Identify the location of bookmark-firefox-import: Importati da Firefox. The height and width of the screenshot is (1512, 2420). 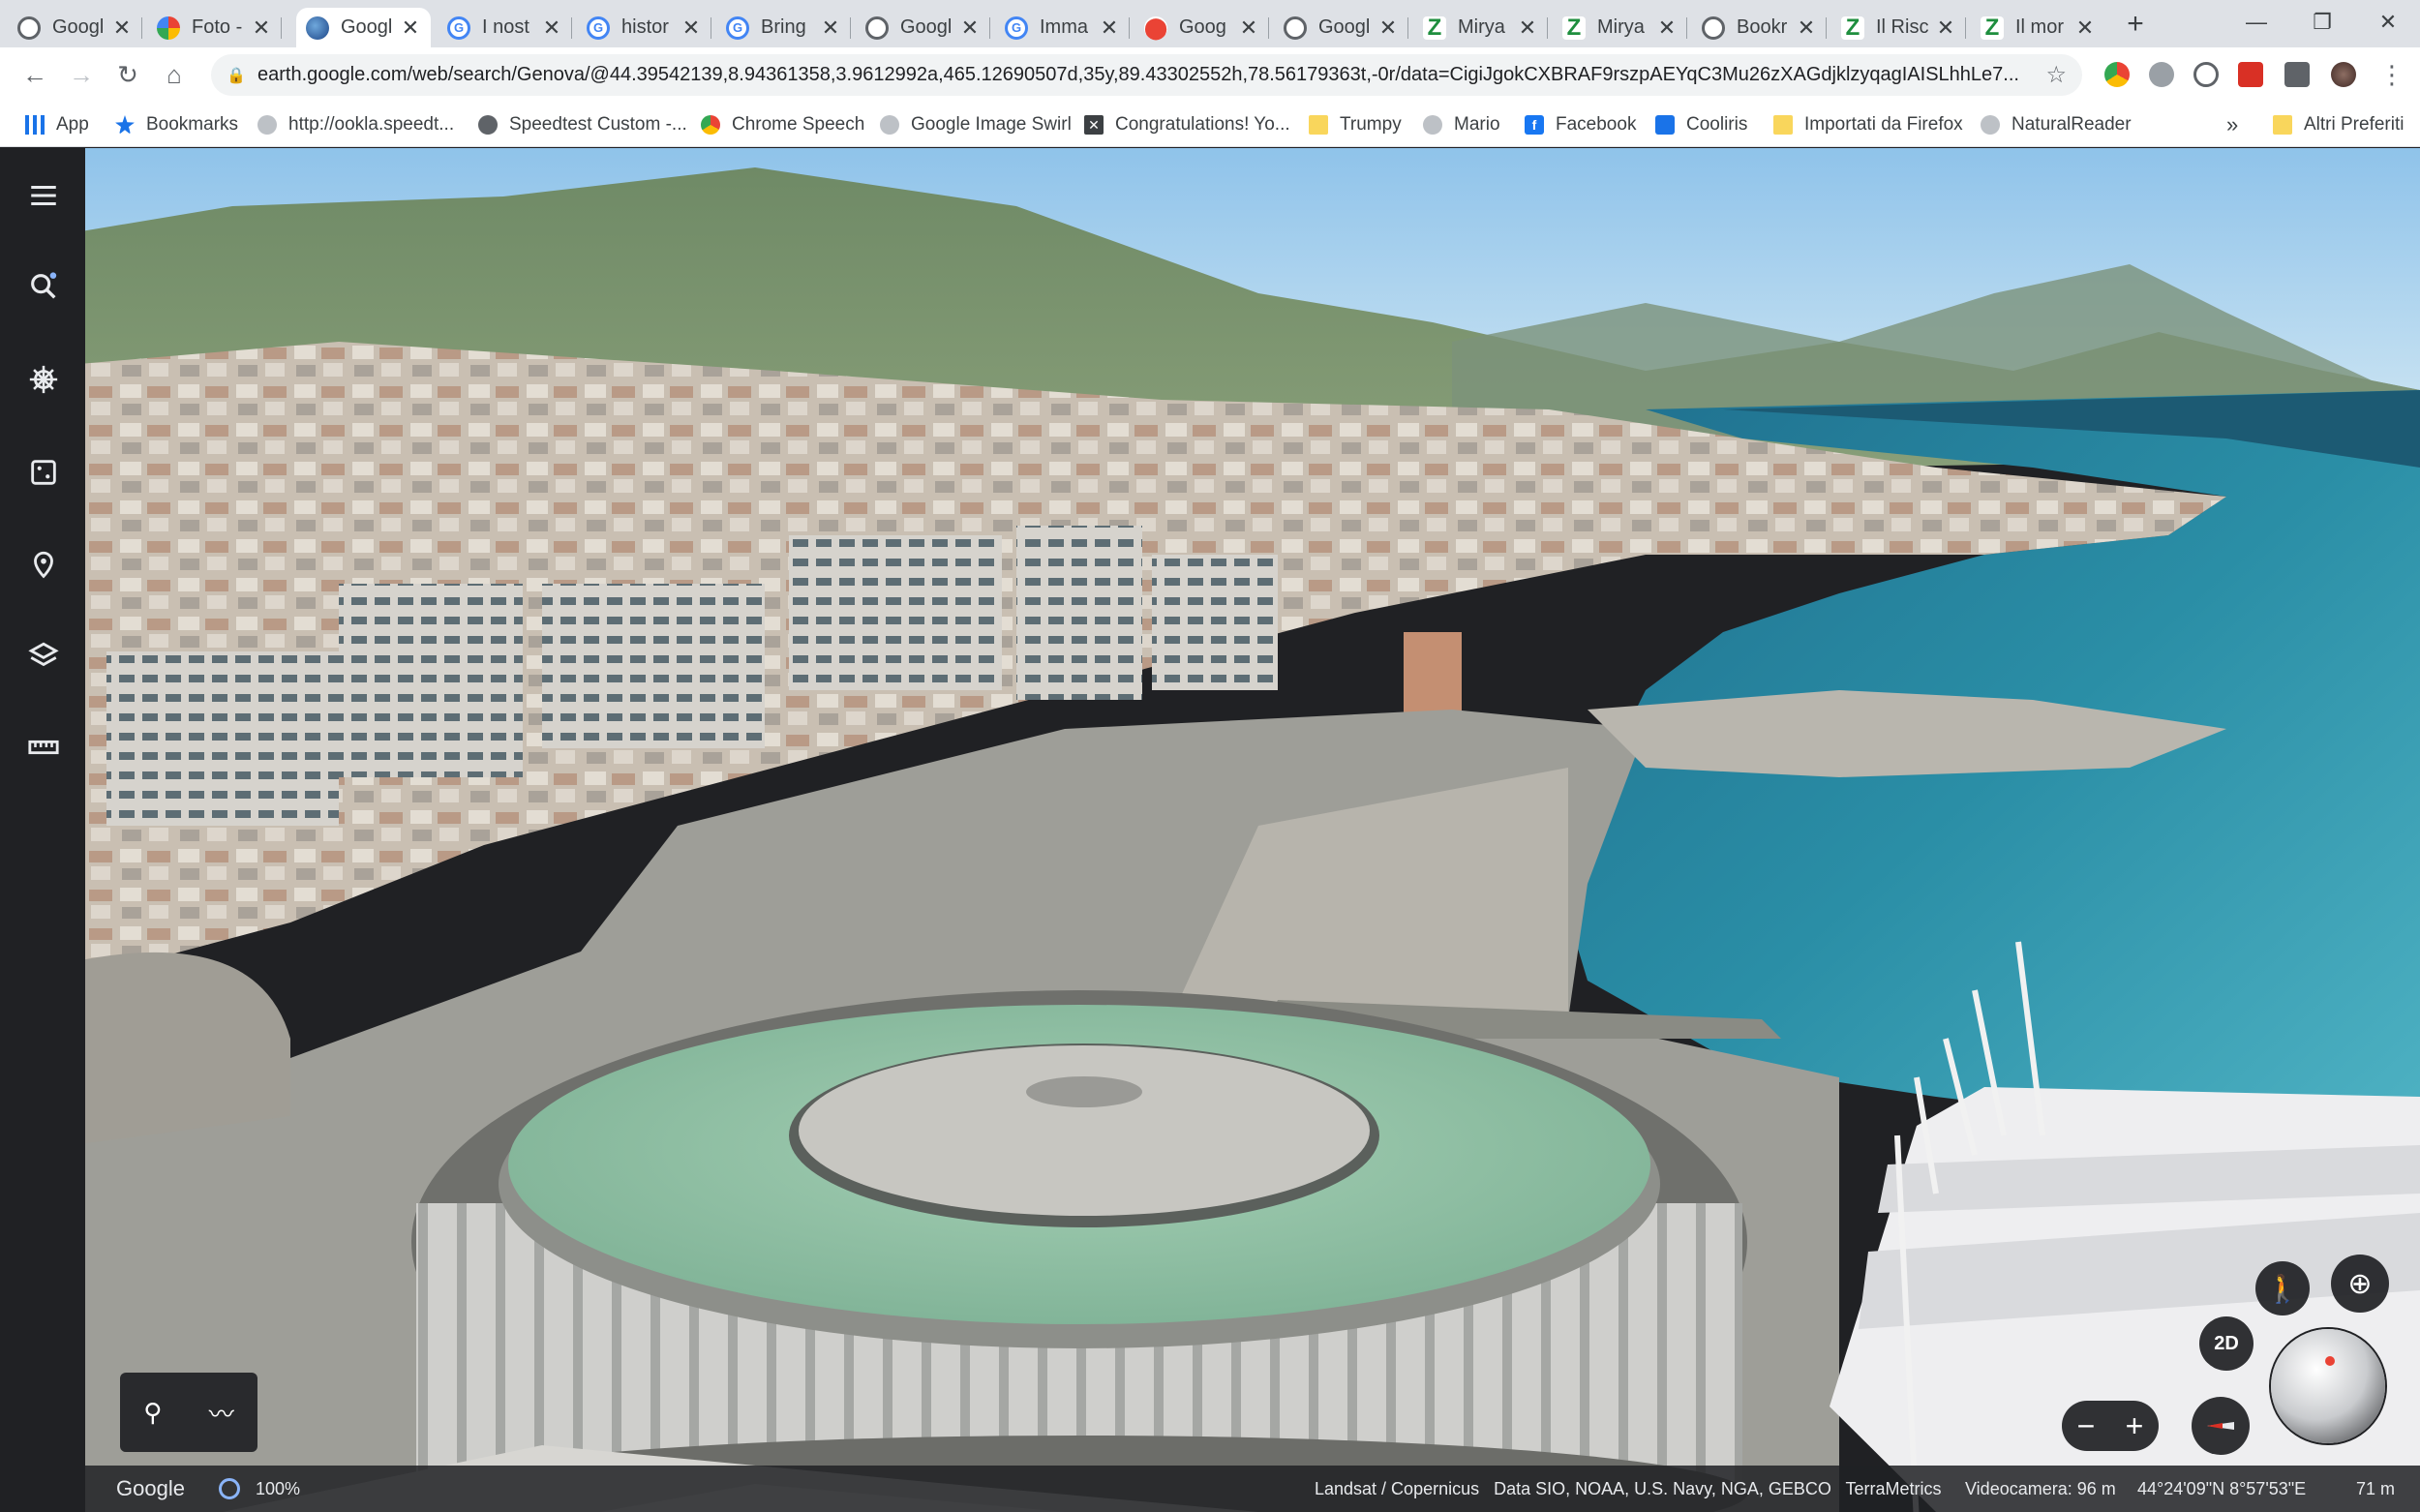
(1868, 125).